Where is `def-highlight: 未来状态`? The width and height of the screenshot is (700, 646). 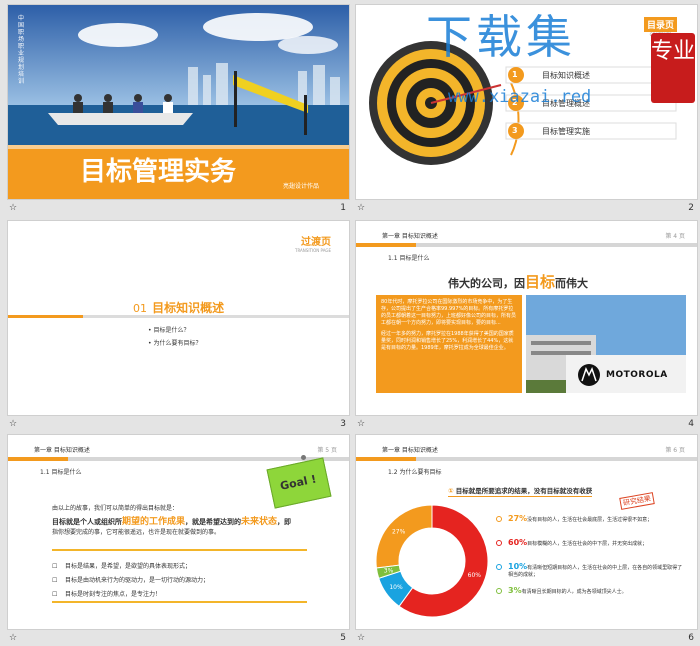
def-highlight: 未来状态 is located at coordinates (259, 522).